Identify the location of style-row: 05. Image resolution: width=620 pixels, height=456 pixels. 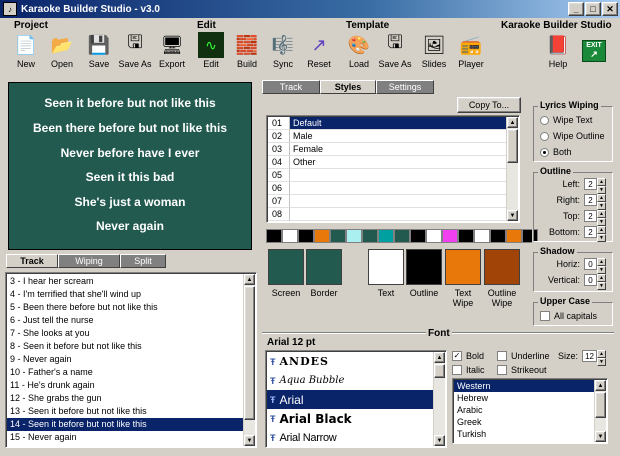
(387, 175).